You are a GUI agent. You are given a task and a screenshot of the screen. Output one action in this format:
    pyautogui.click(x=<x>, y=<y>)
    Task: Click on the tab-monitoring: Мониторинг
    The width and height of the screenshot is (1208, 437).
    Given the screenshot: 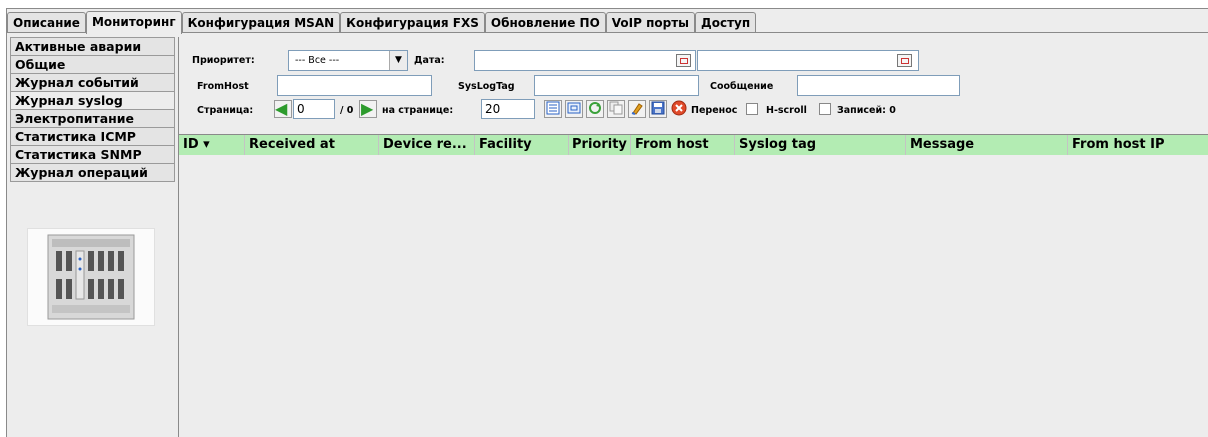 What is the action you would take?
    pyautogui.click(x=133, y=22)
    